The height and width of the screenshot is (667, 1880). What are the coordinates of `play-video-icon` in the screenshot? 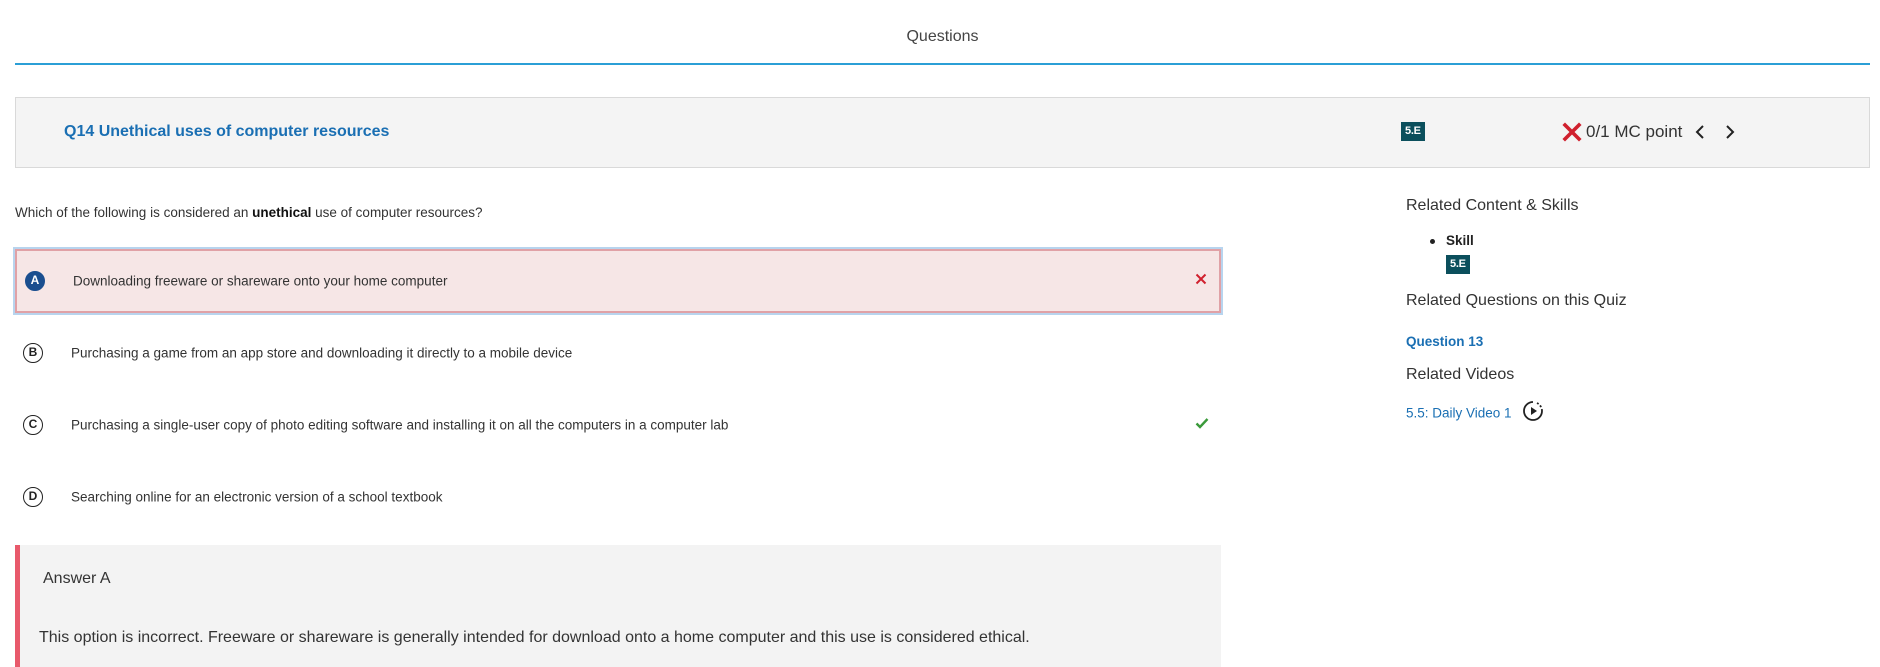 It's located at (1533, 413).